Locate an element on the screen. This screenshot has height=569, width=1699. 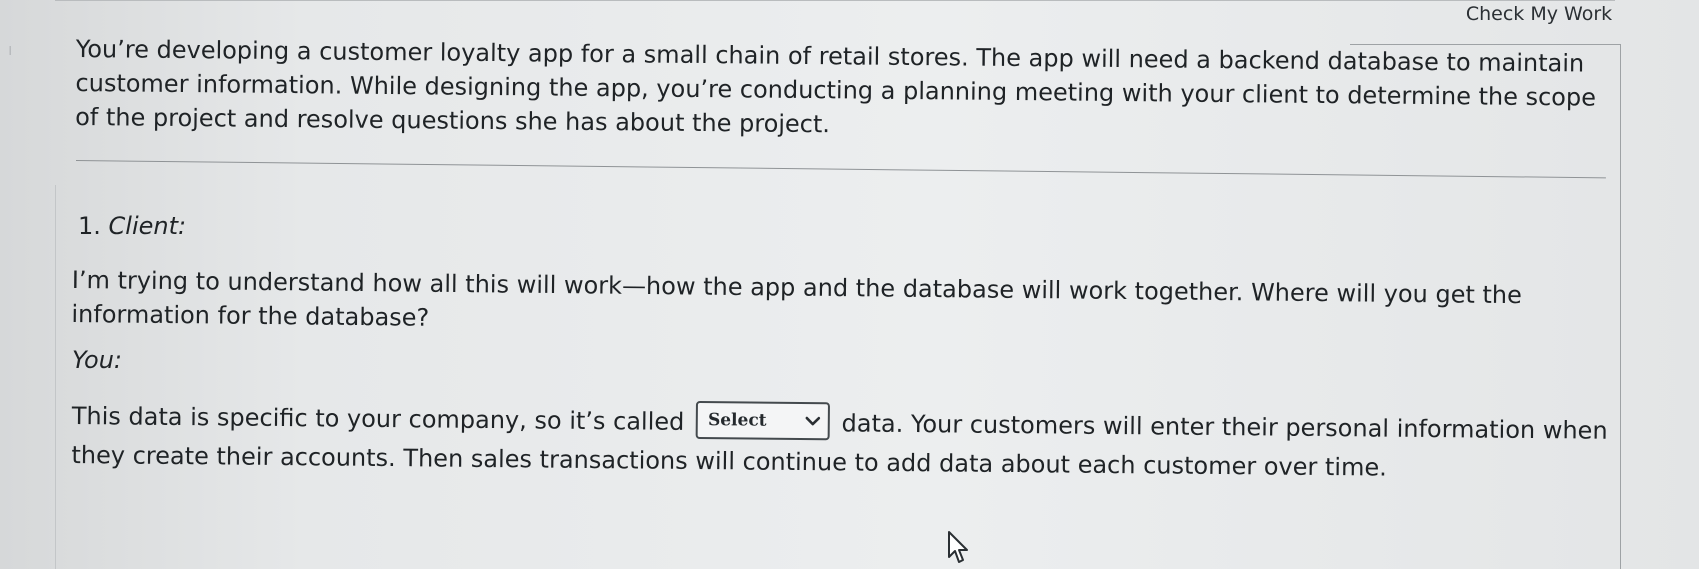
select-value: Select is located at coordinates (737, 420).